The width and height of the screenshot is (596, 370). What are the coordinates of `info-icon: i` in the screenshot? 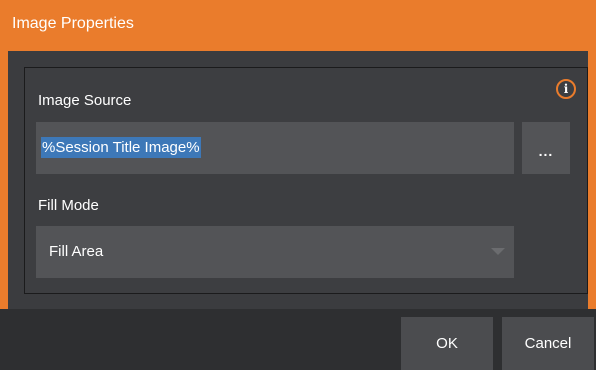 It's located at (566, 89).